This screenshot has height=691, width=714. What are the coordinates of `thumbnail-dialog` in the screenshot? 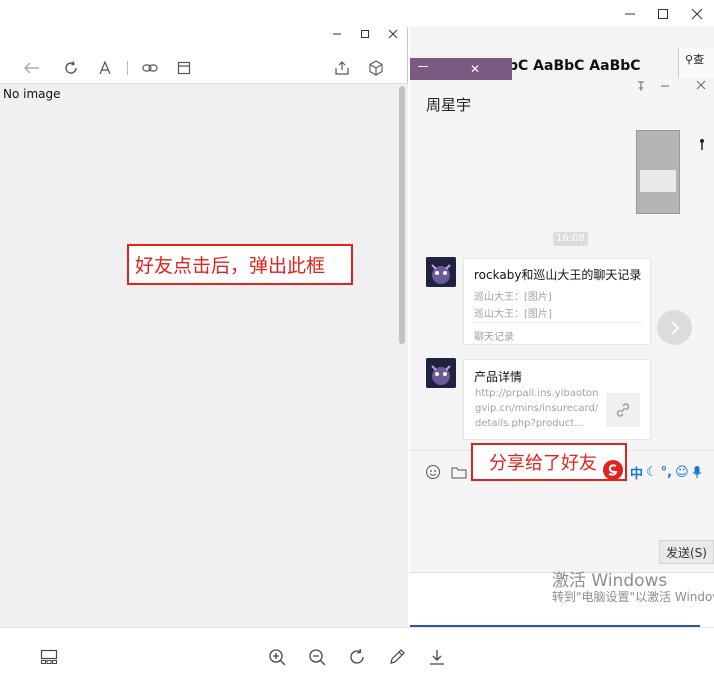 It's located at (658, 181).